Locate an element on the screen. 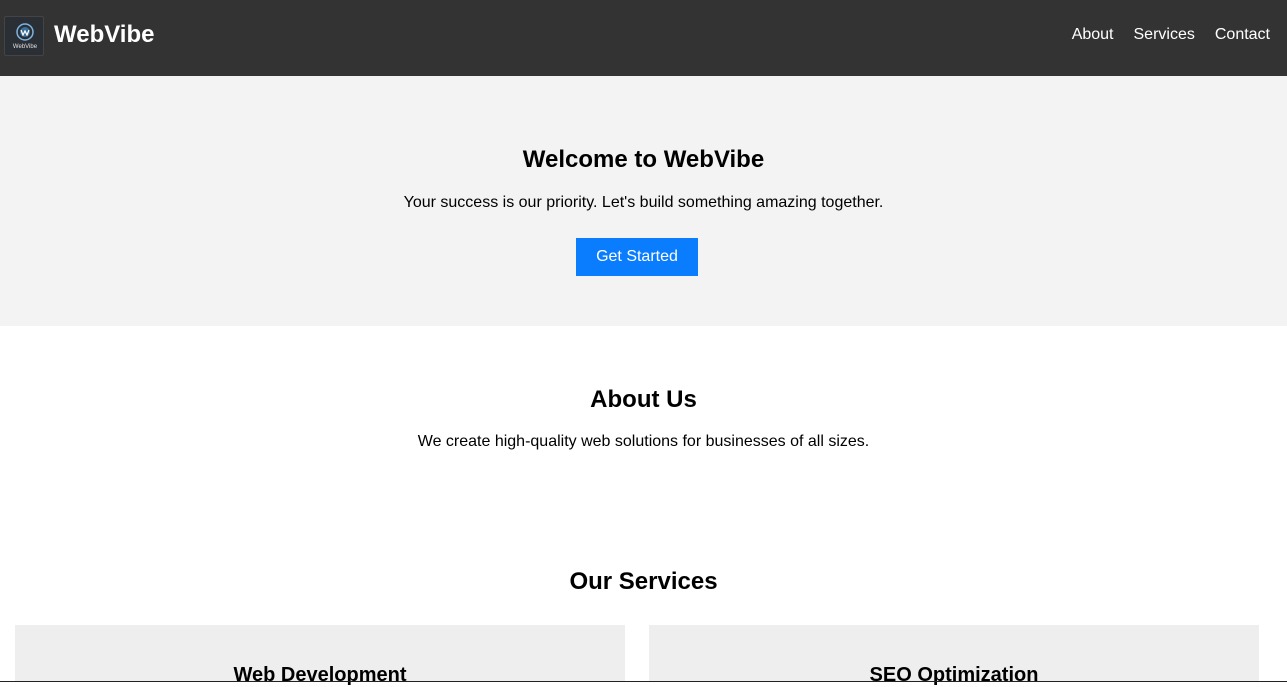 This screenshot has width=1287, height=687. site-header: WebVibe WebVibe About Services Contact is located at coordinates (643, 38).